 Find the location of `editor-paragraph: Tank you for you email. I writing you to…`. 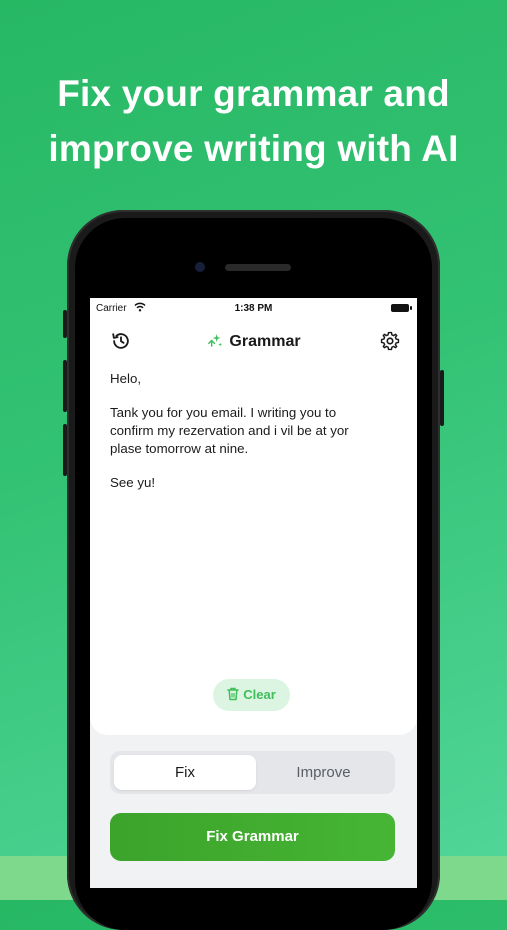

editor-paragraph: Tank you for you email. I writing you to… is located at coordinates (229, 430).